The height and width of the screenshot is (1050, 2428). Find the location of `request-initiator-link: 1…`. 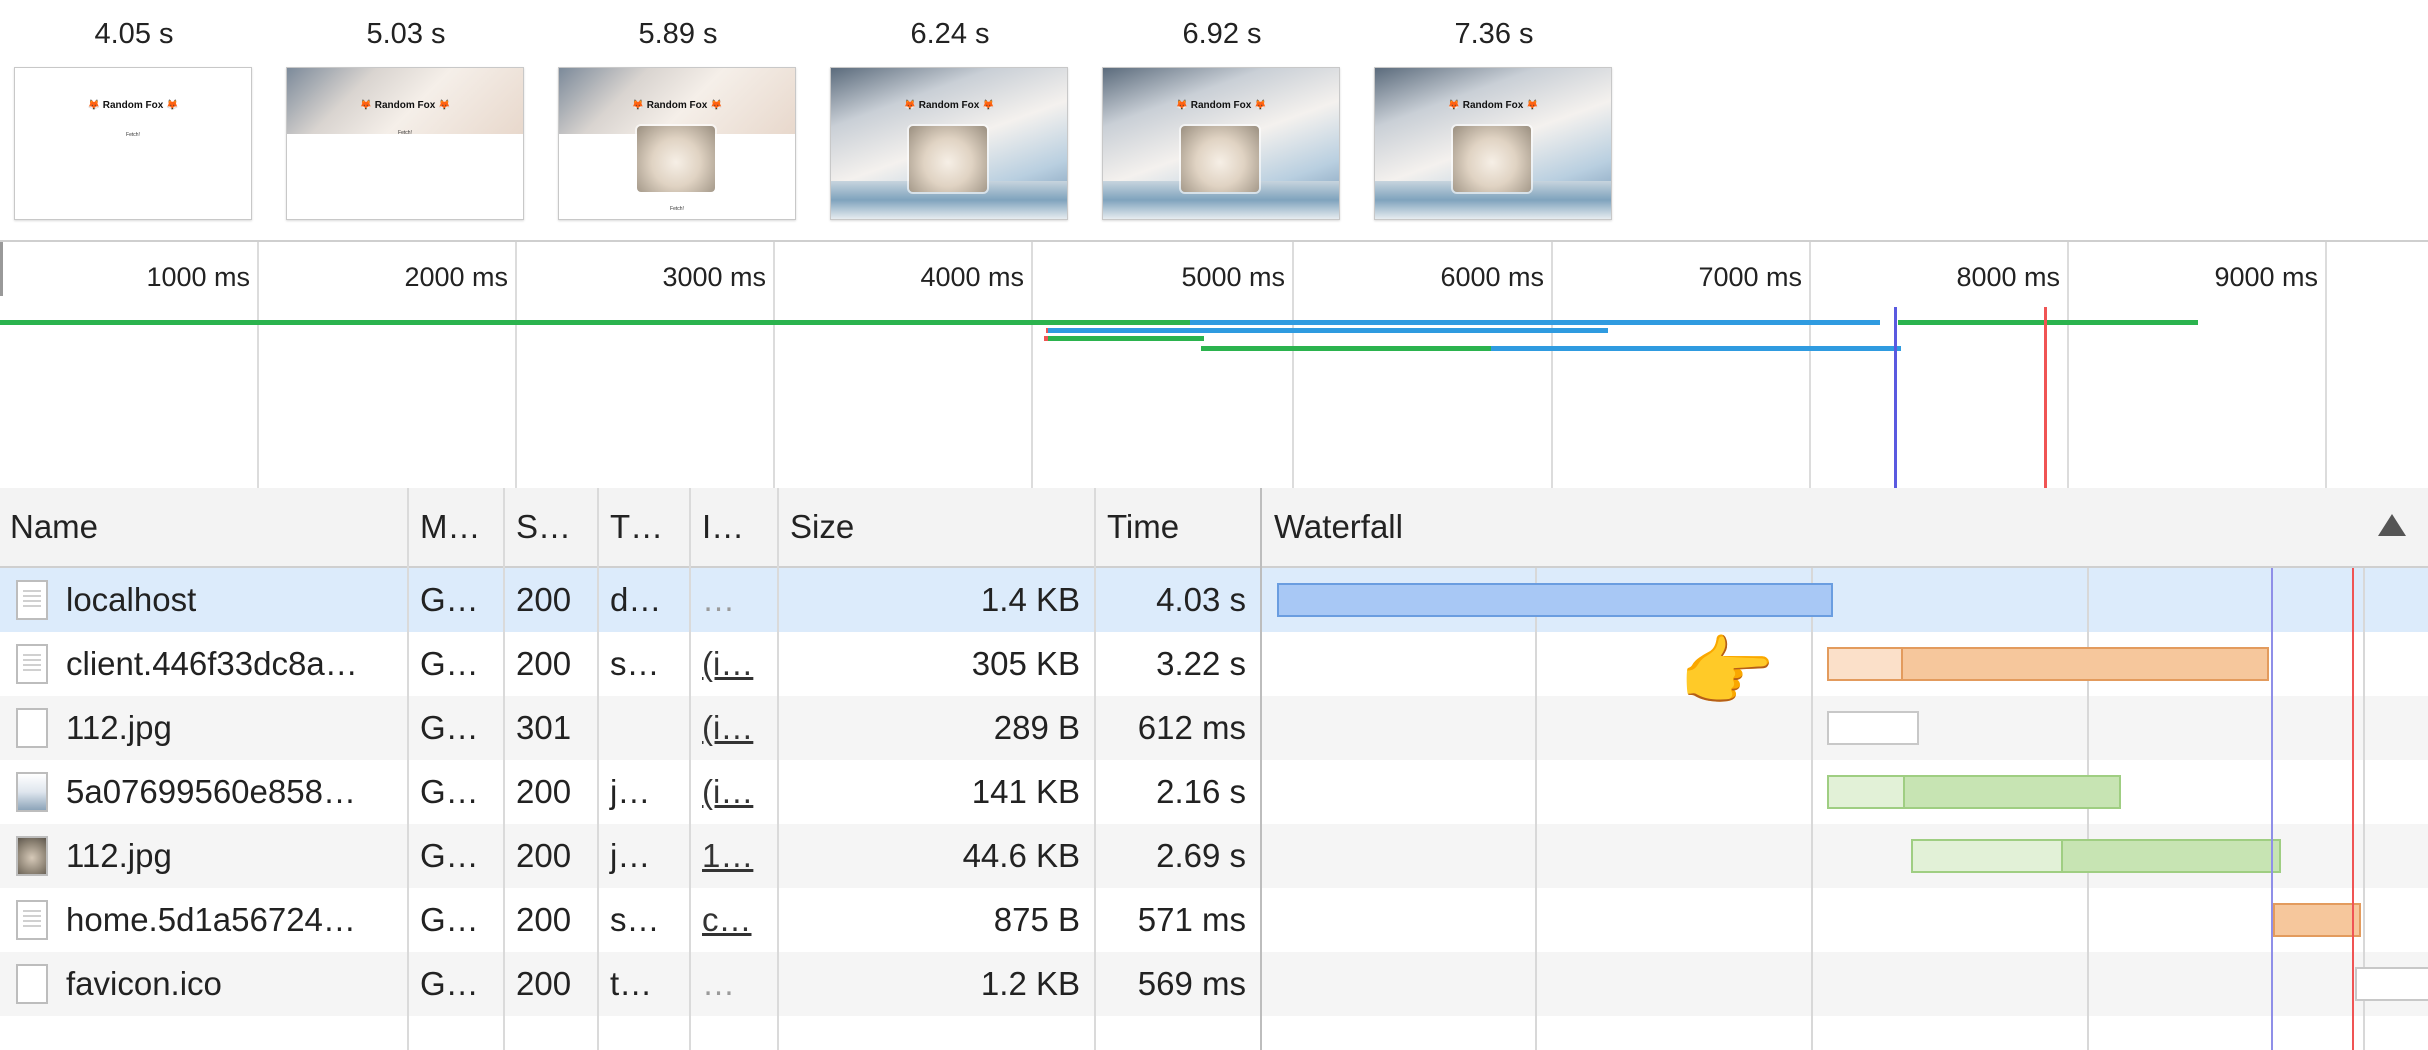

request-initiator-link: 1… is located at coordinates (734, 856).